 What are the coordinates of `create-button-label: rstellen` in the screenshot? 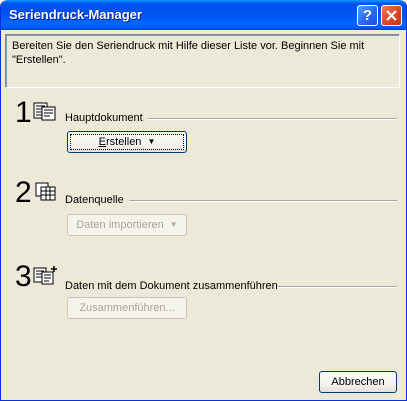 It's located at (123, 142).